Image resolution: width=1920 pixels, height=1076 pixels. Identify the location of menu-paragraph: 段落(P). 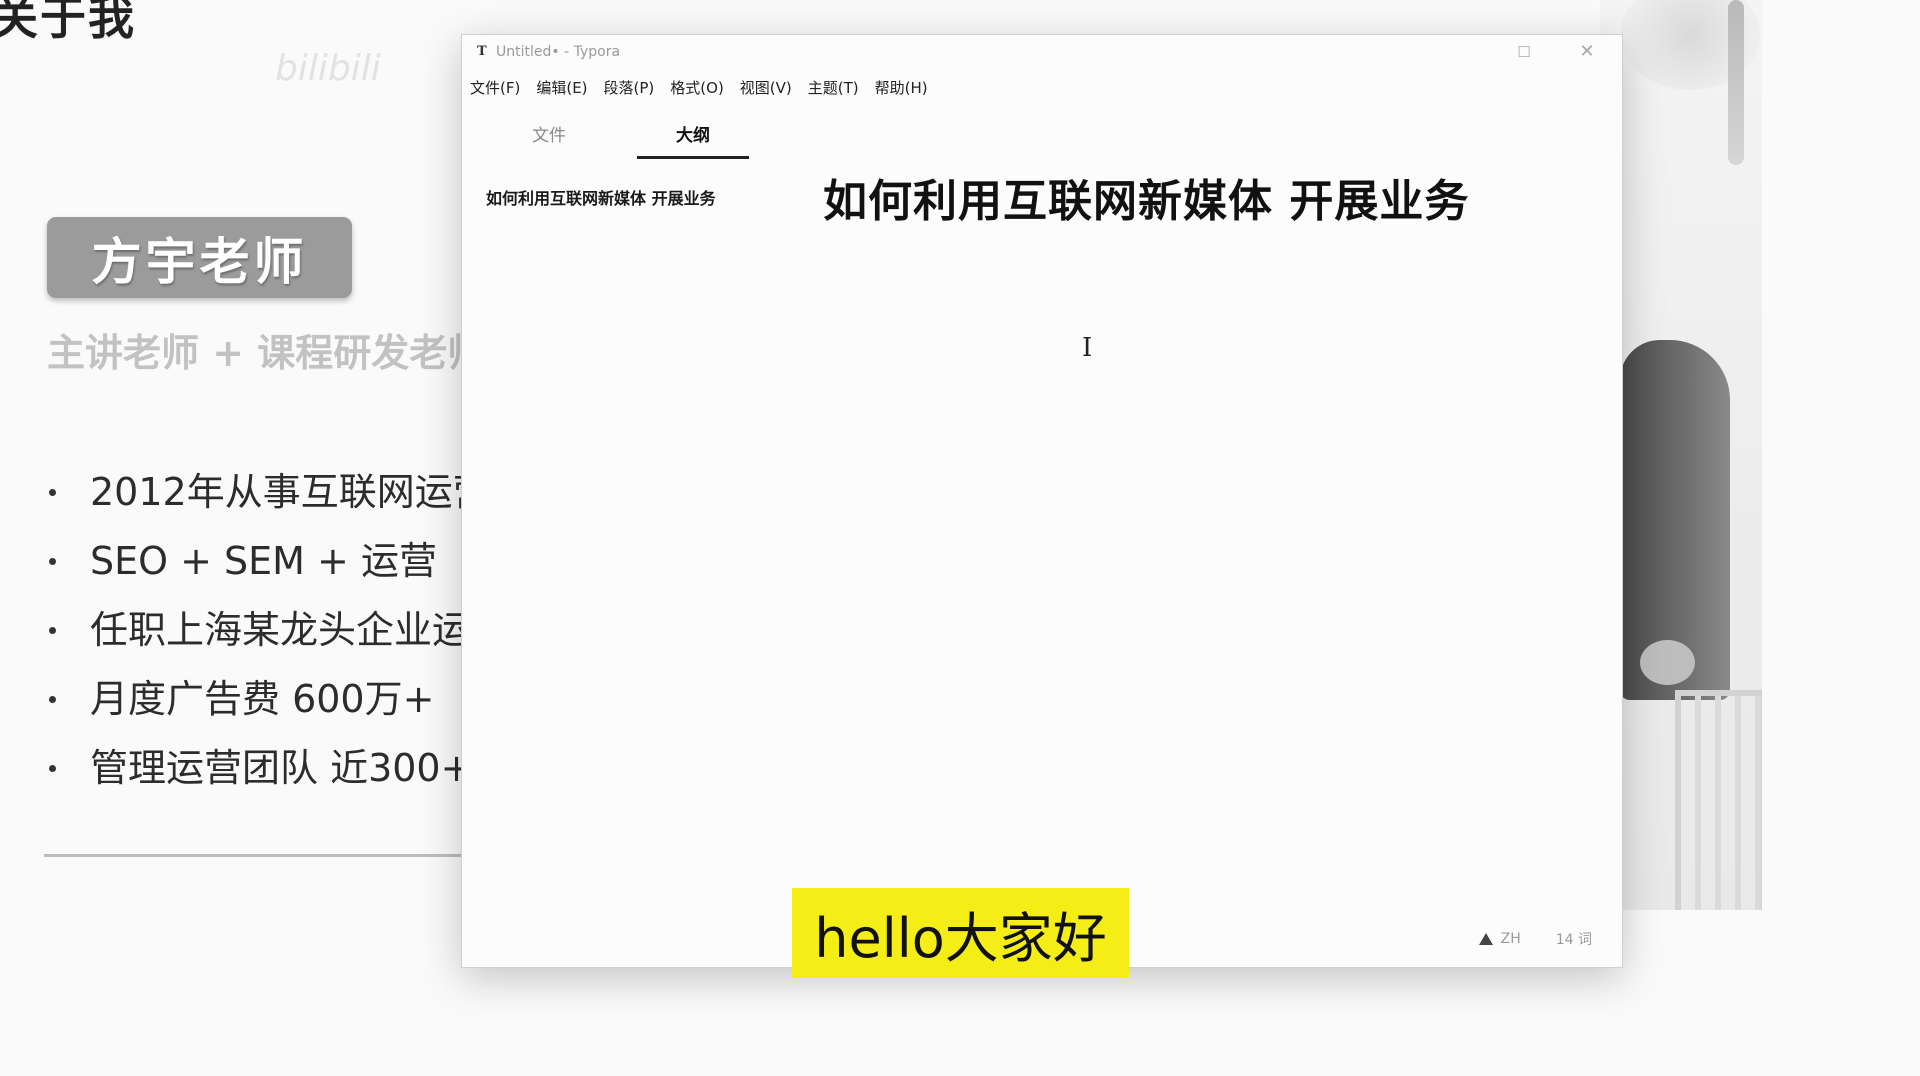
(629, 88).